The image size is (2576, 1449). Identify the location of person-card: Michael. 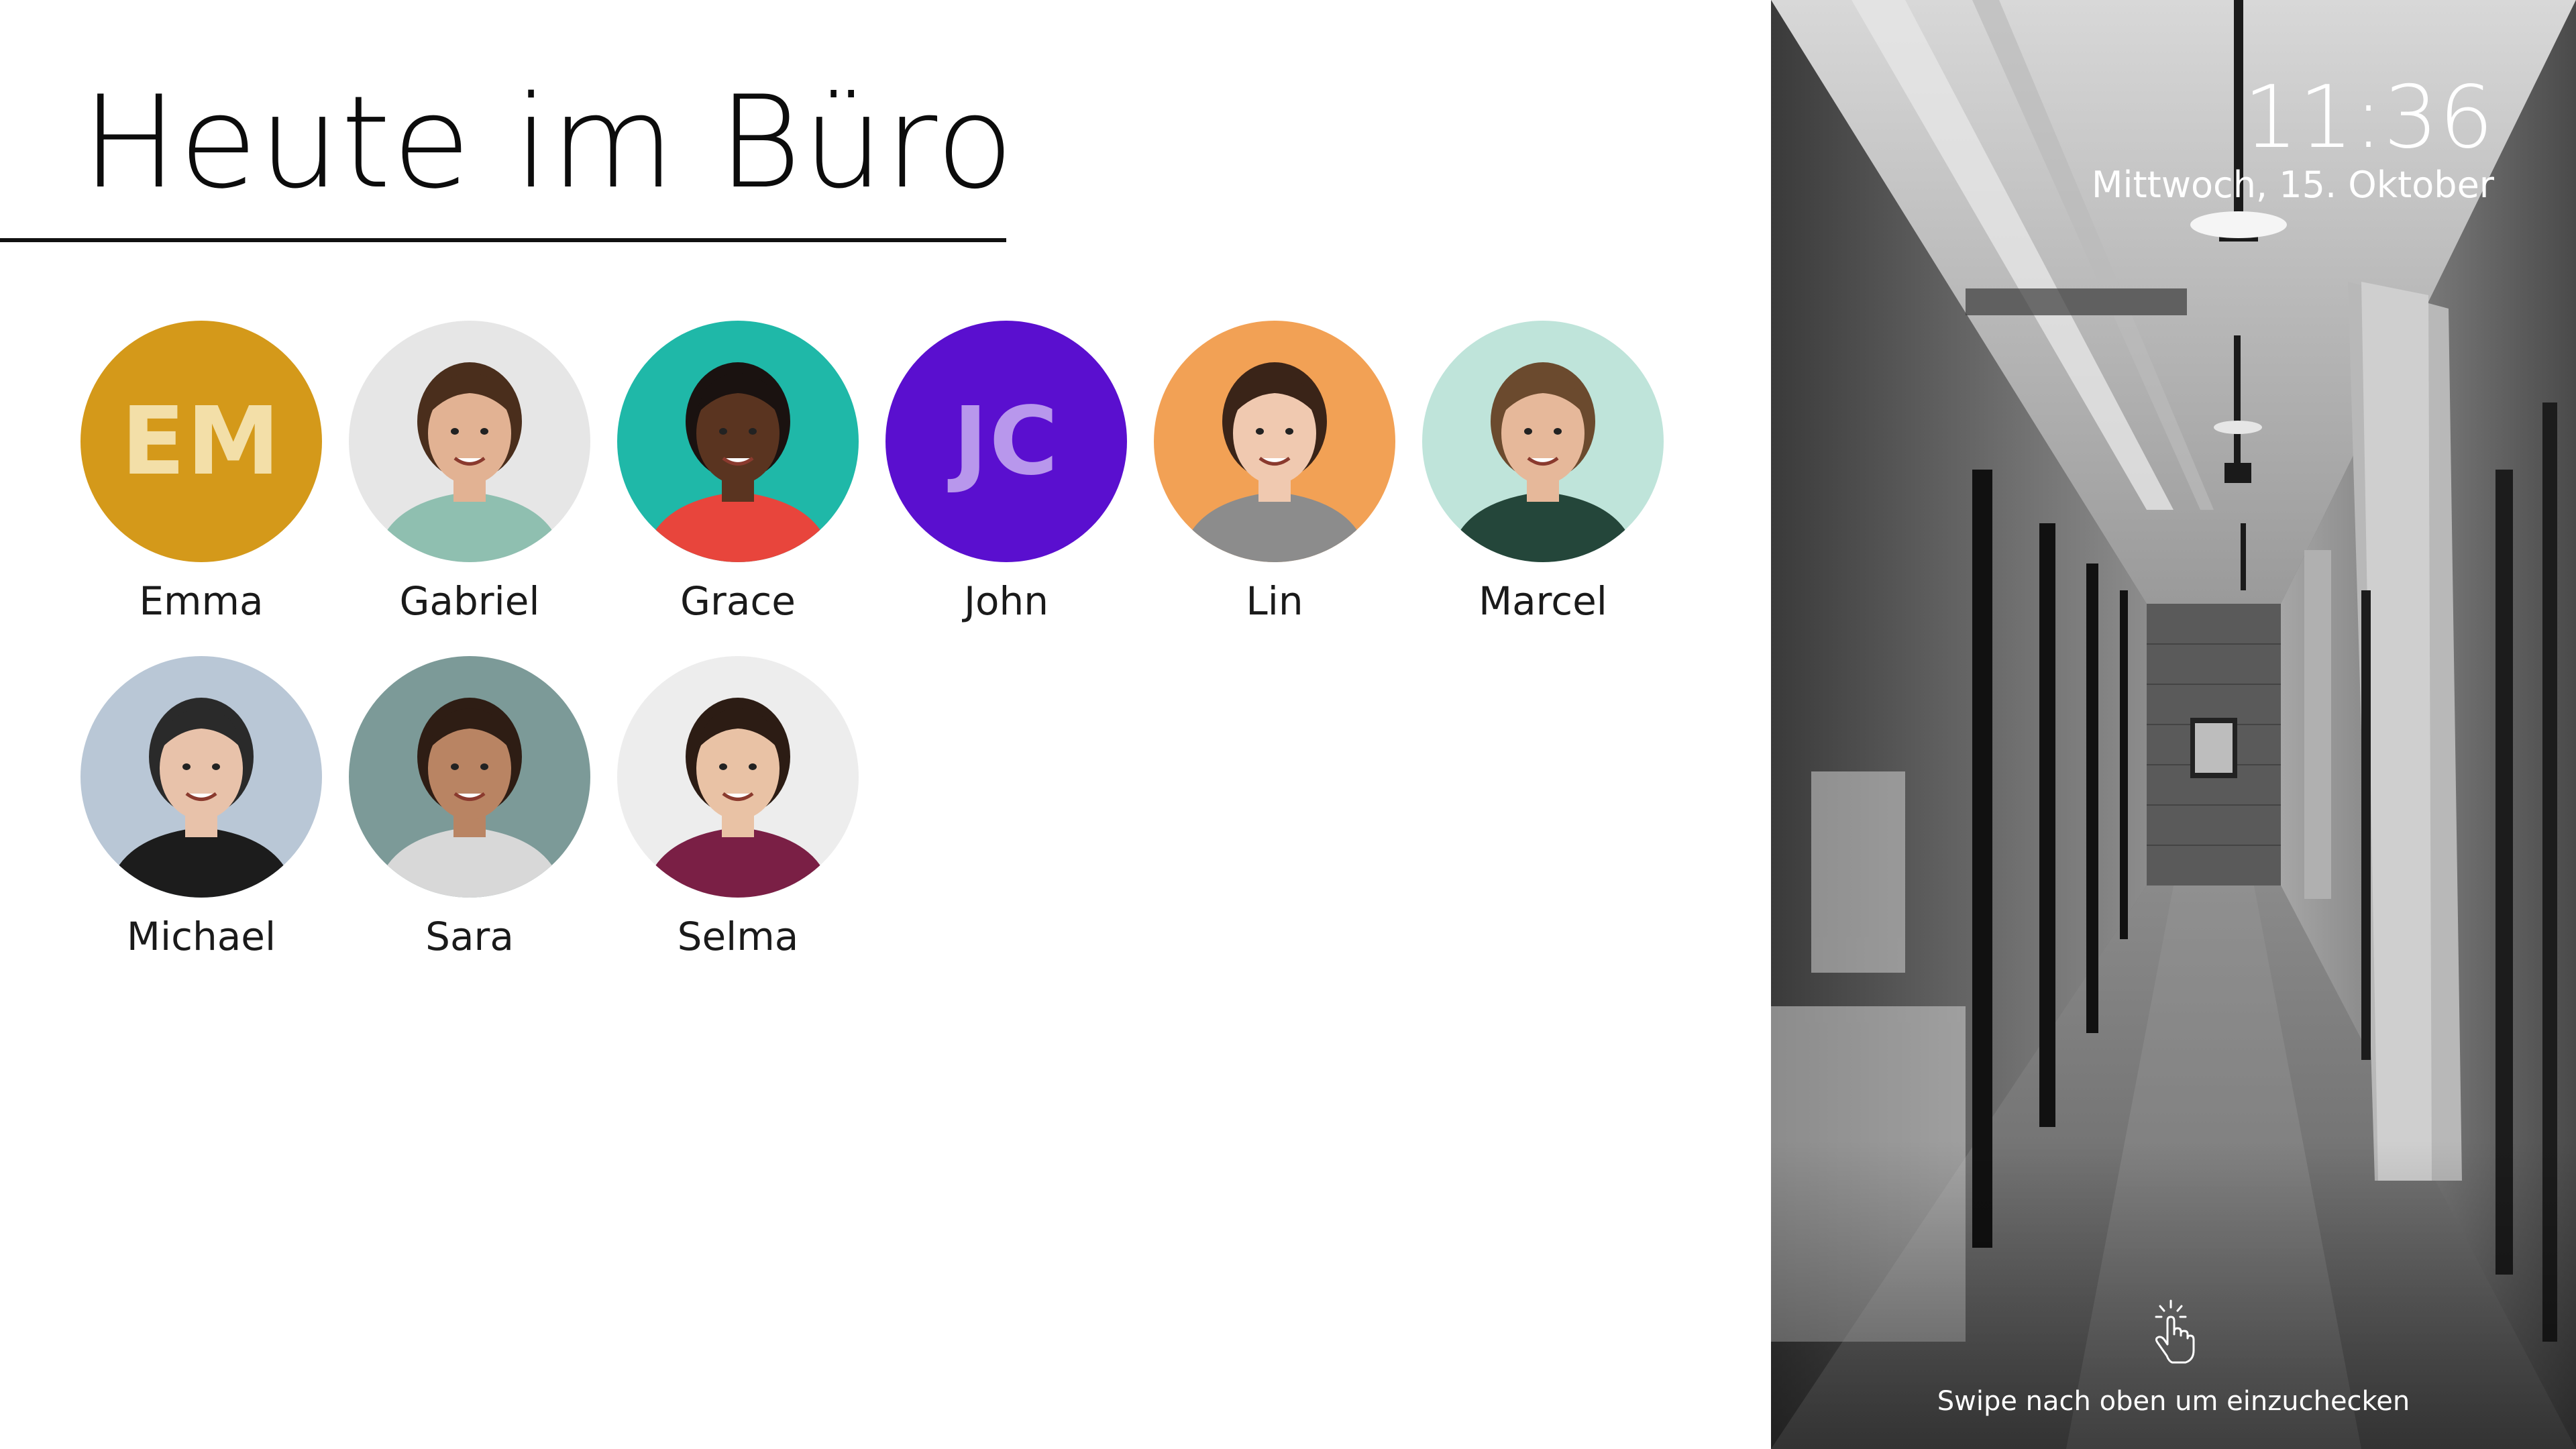
(201, 807).